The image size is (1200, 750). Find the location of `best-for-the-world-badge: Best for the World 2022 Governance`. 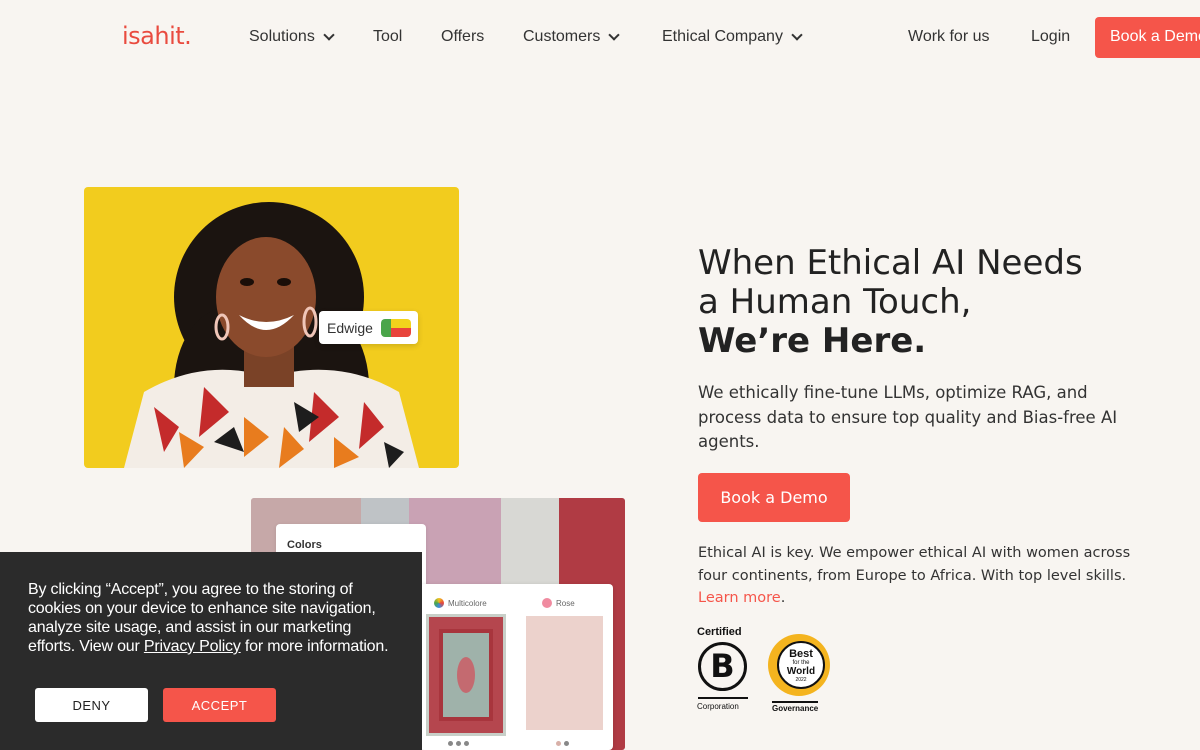

best-for-the-world-badge: Best for the World 2022 Governance is located at coordinates (799, 674).